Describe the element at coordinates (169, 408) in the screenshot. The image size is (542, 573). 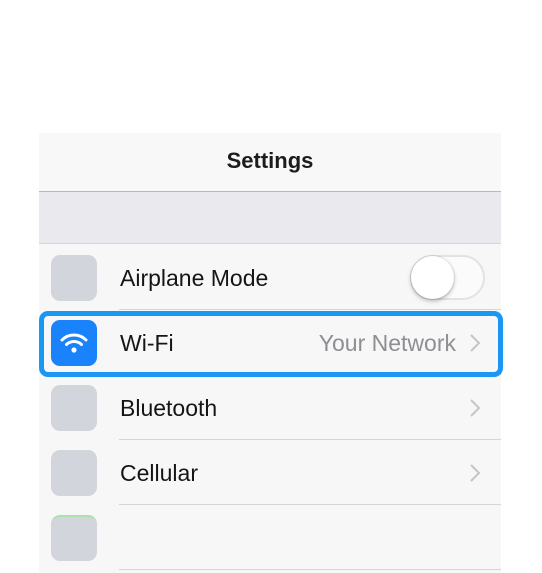
I see `row-label: Bluetooth` at that location.